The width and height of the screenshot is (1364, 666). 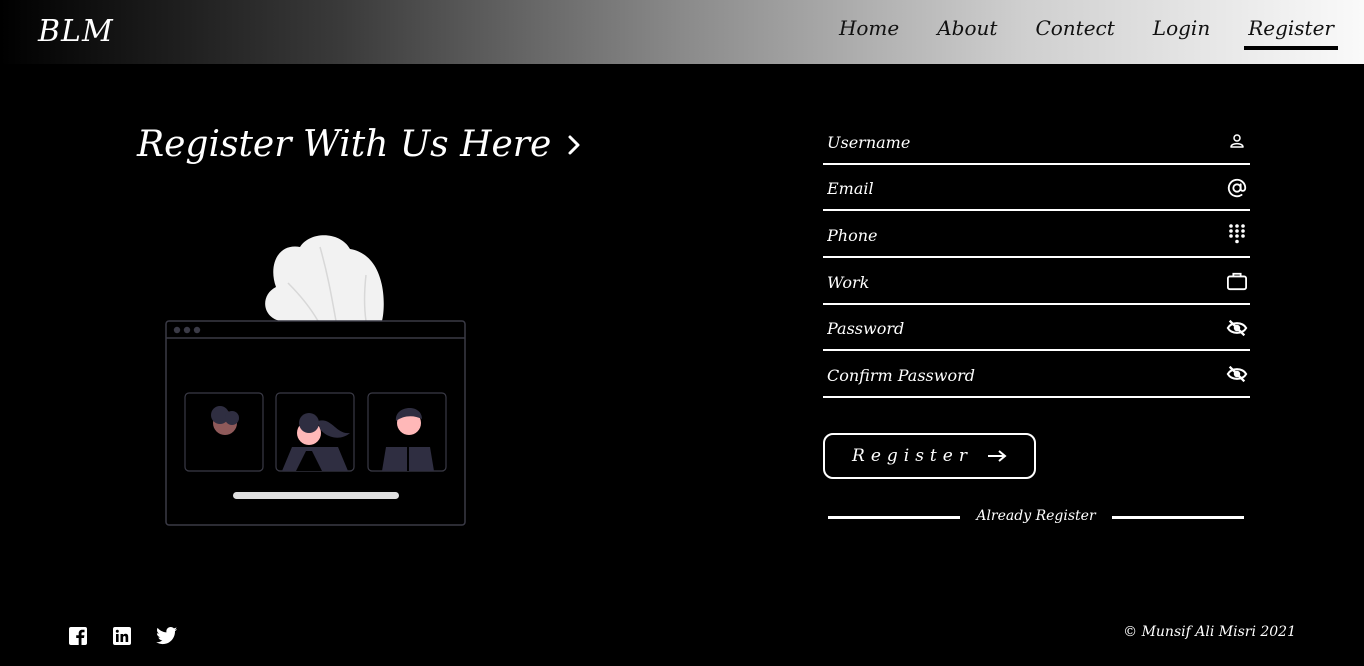 I want to click on password-field, so click(x=1036, y=328).